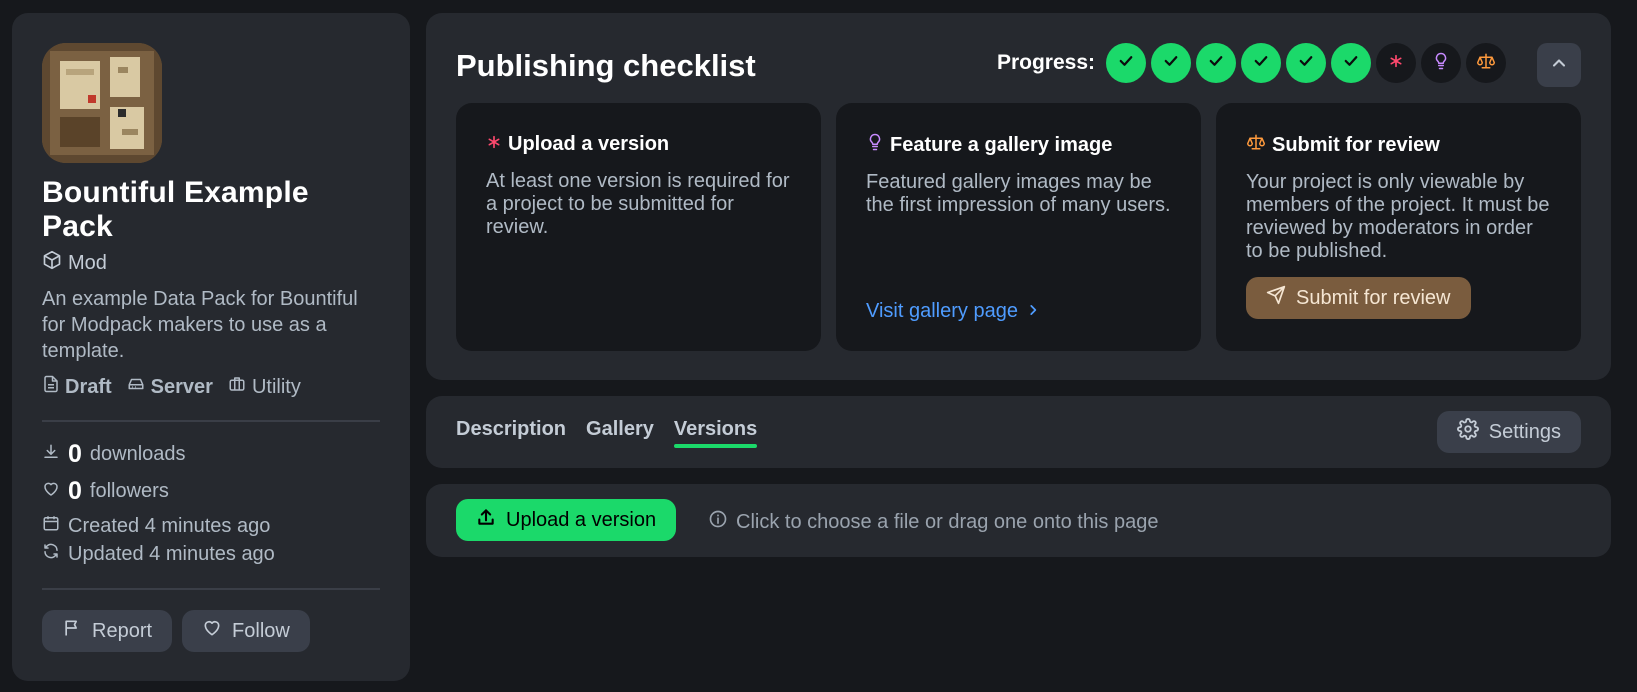  What do you see at coordinates (51, 526) in the screenshot?
I see `calendar-icon` at bounding box center [51, 526].